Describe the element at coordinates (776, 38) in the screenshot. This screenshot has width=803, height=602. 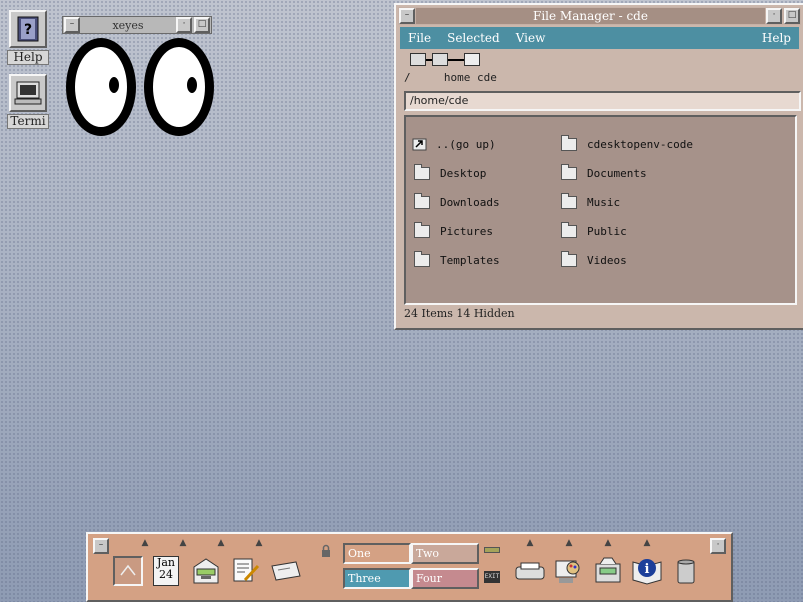
I see `menu-help: Help` at that location.